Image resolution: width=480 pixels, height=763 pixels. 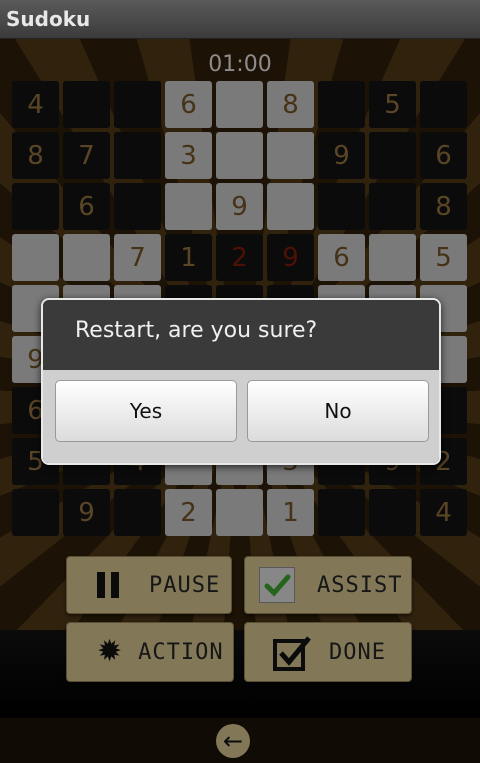 I want to click on title-bar: Sudoku, so click(x=240, y=19).